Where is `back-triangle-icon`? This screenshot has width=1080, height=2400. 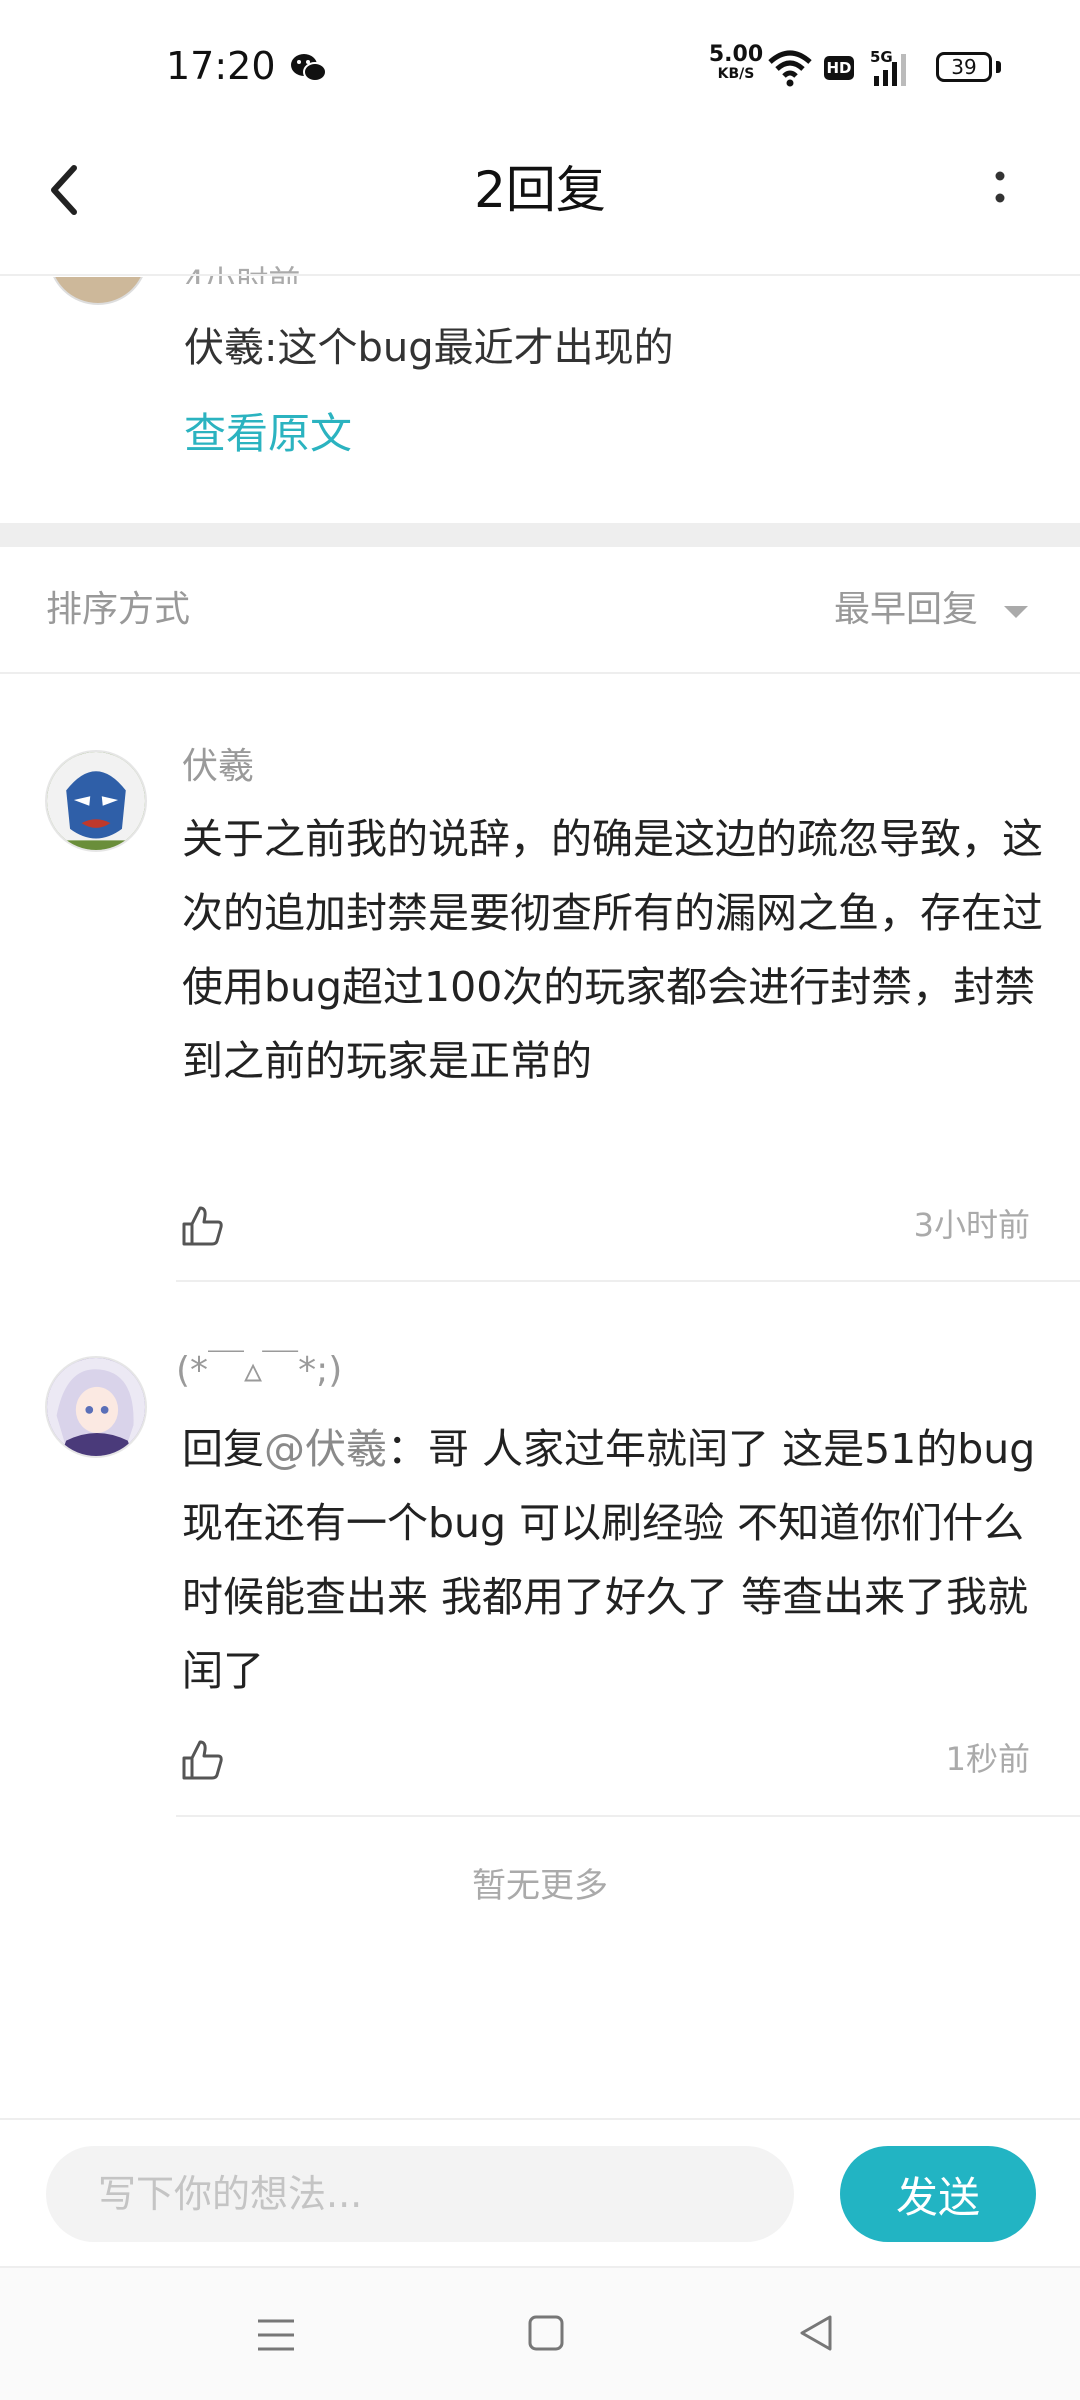 back-triangle-icon is located at coordinates (816, 2333).